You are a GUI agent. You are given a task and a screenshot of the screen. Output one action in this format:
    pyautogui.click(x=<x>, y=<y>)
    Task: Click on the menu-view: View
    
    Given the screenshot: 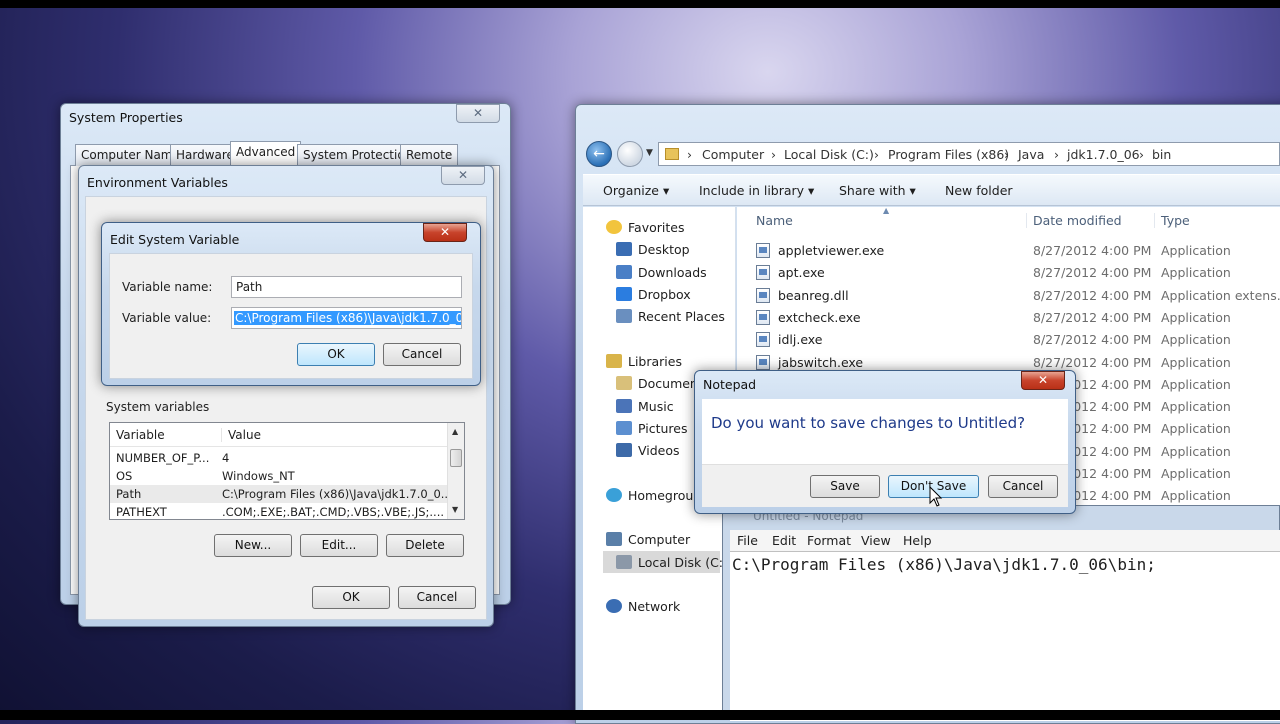 What is the action you would take?
    pyautogui.click(x=876, y=540)
    